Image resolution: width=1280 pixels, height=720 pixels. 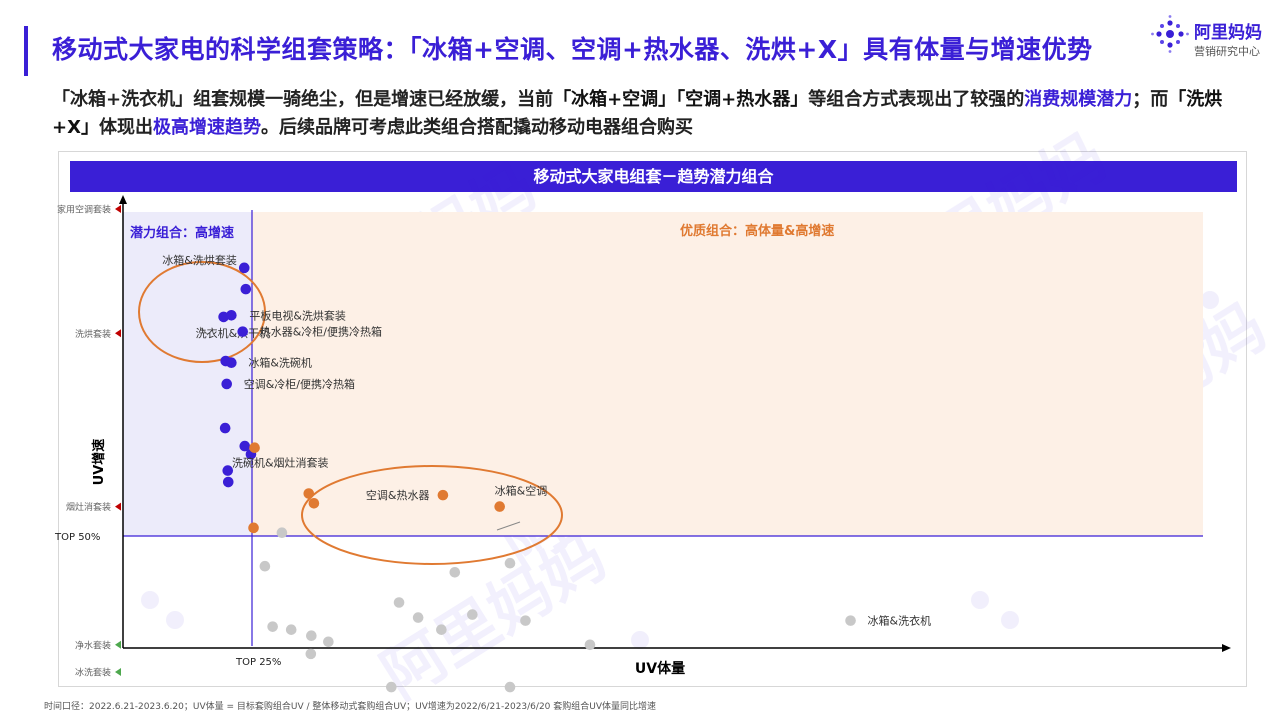 I want to click on top25-label: TOP 25%, so click(x=258, y=662).